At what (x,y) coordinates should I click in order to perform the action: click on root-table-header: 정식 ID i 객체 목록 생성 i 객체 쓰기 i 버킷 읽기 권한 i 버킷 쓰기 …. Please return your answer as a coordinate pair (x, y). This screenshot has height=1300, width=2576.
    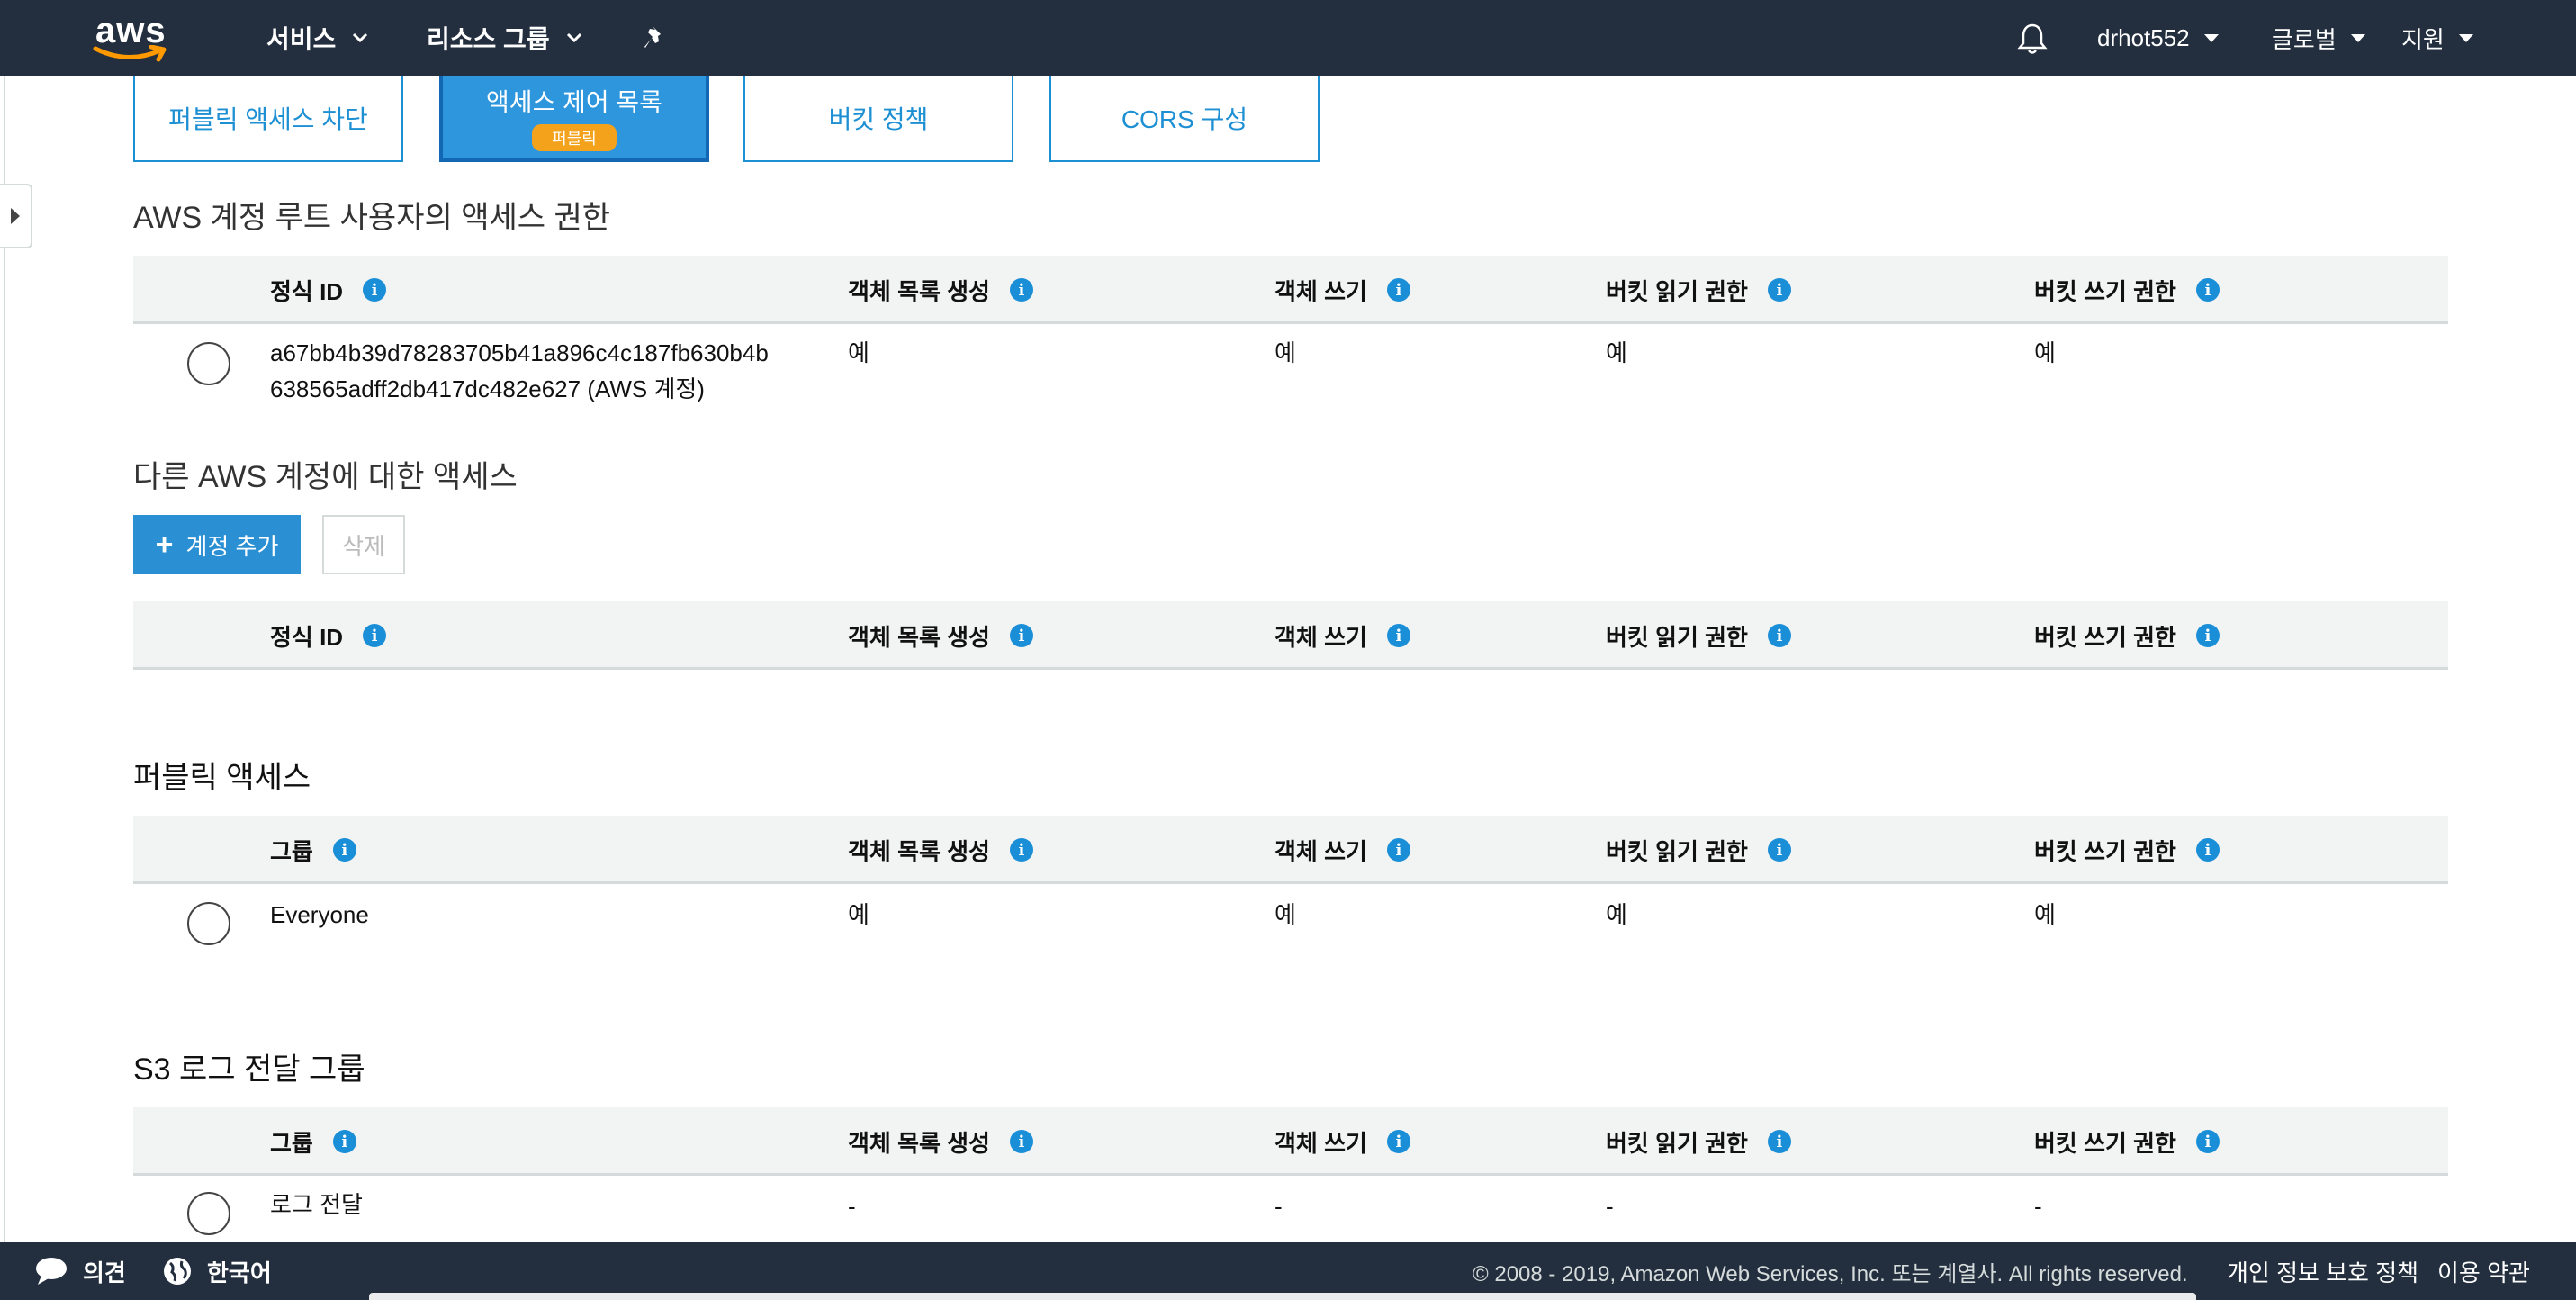
    Looking at the image, I should click on (1290, 290).